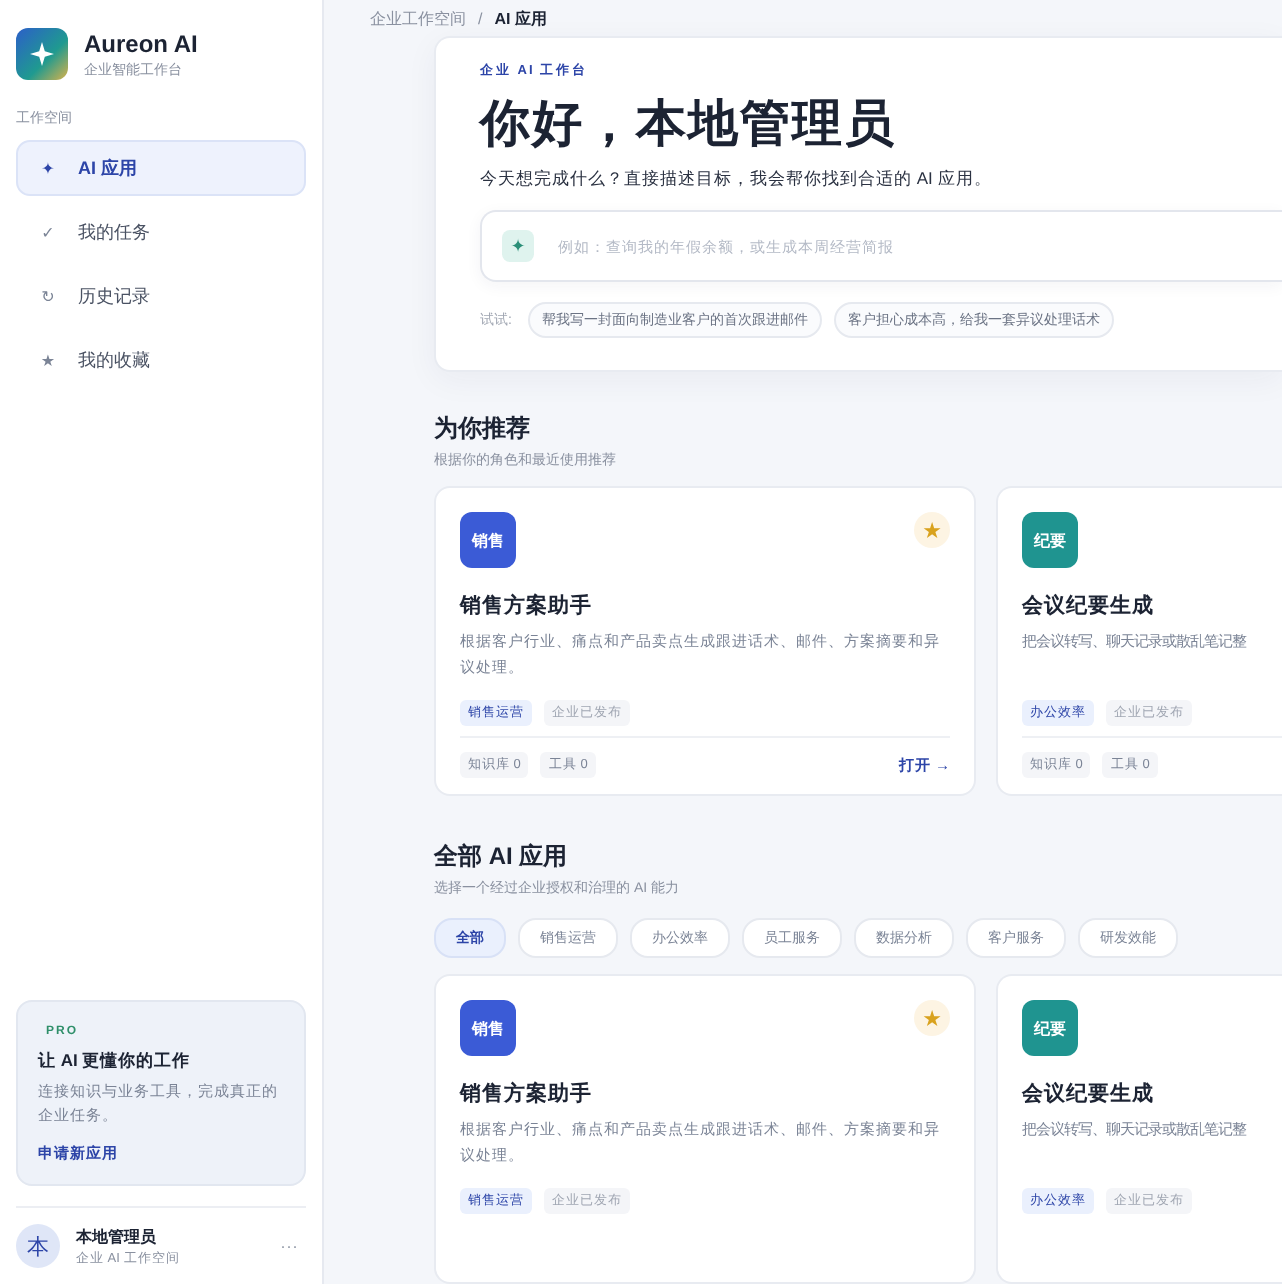 Image resolution: width=1282 pixels, height=1284 pixels. What do you see at coordinates (689, 125) in the screenshot?
I see `hero-title: 你好，本地管理员` at bounding box center [689, 125].